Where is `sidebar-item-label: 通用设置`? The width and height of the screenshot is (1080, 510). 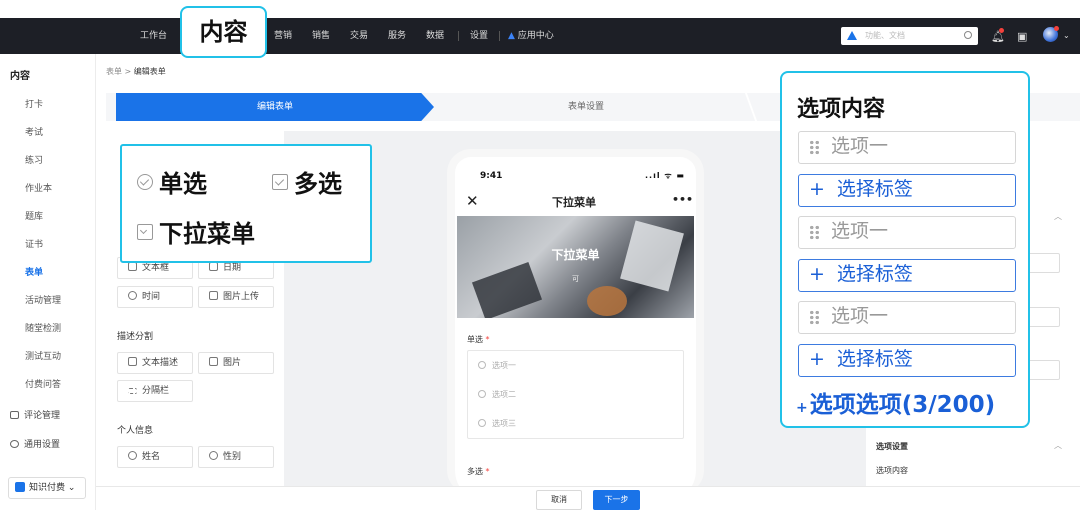
sidebar-item-label: 通用设置 is located at coordinates (42, 445).